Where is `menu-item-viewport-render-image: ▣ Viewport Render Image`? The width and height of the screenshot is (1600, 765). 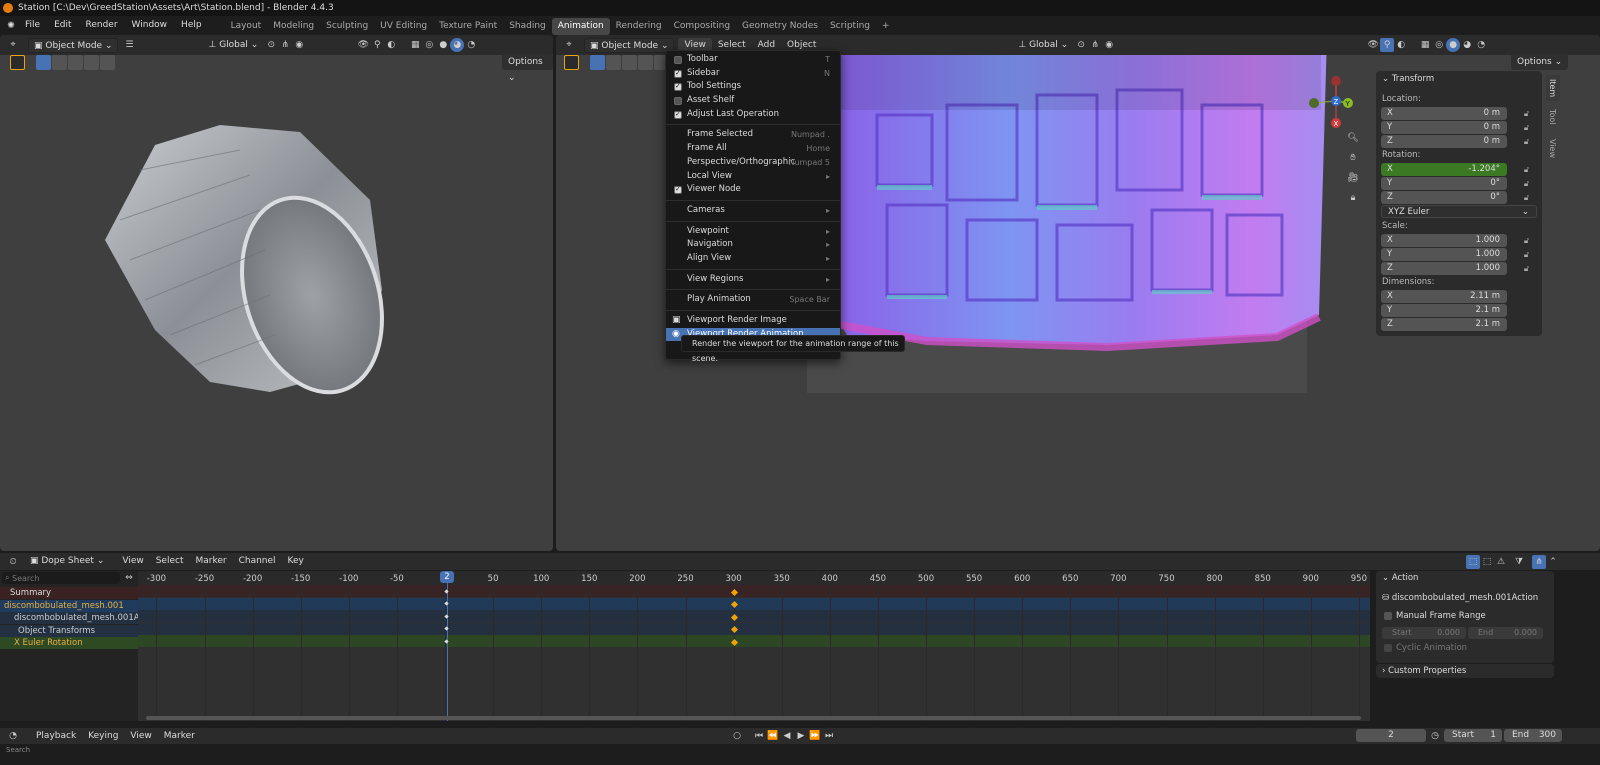 menu-item-viewport-render-image: ▣ Viewport Render Image is located at coordinates (753, 321).